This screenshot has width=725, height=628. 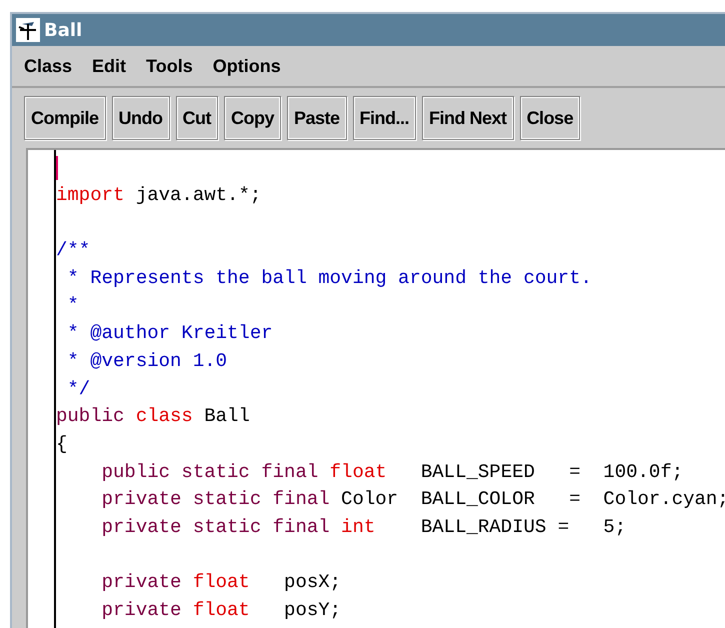 What do you see at coordinates (246, 66) in the screenshot?
I see `menu-item: Options` at bounding box center [246, 66].